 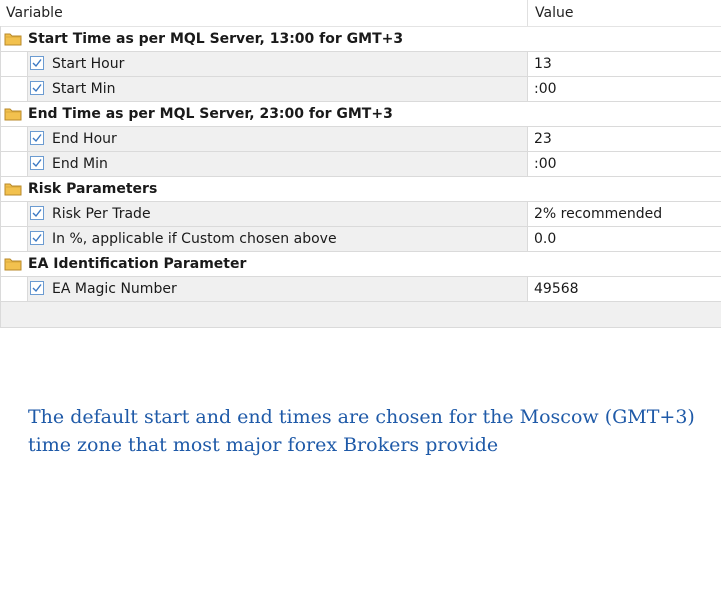 What do you see at coordinates (543, 139) in the screenshot?
I see `parameter-value: 23` at bounding box center [543, 139].